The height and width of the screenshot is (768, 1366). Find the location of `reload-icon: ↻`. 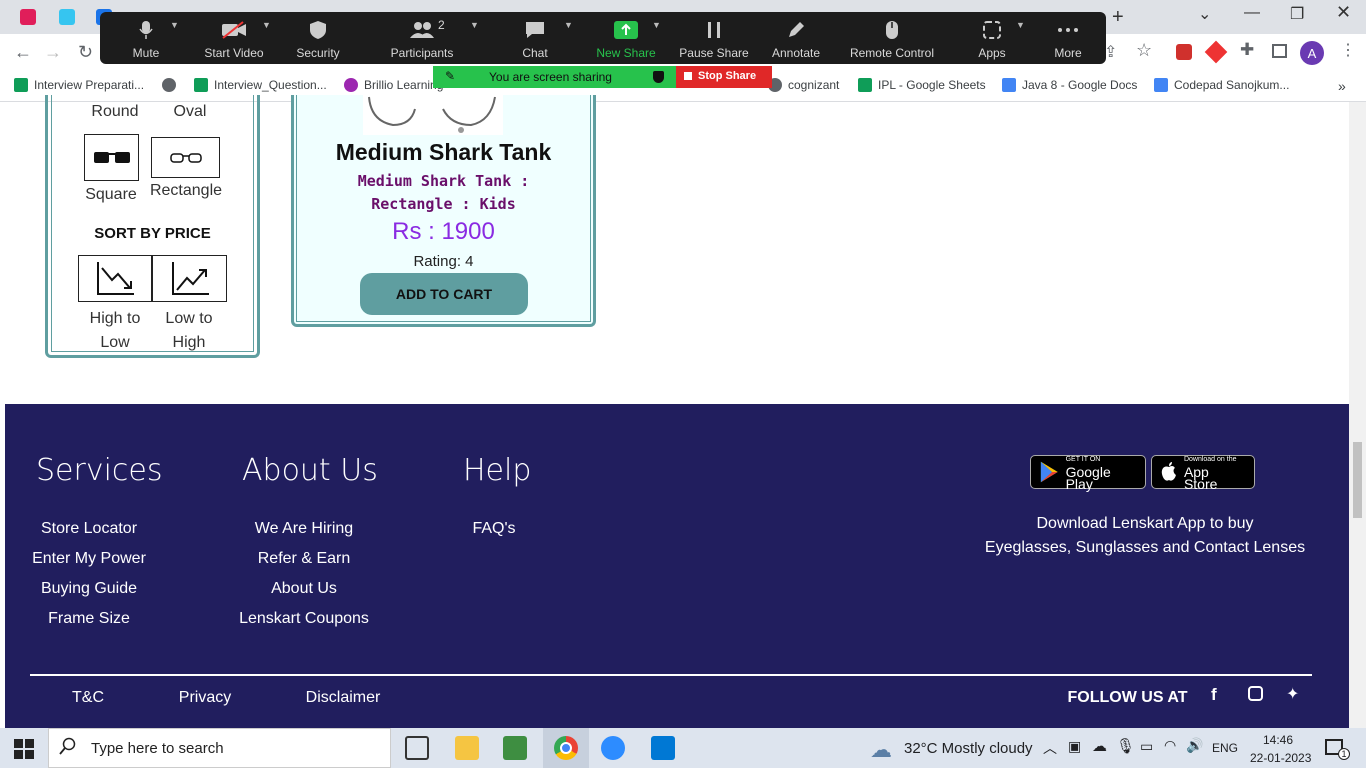

reload-icon: ↻ is located at coordinates (85, 52).